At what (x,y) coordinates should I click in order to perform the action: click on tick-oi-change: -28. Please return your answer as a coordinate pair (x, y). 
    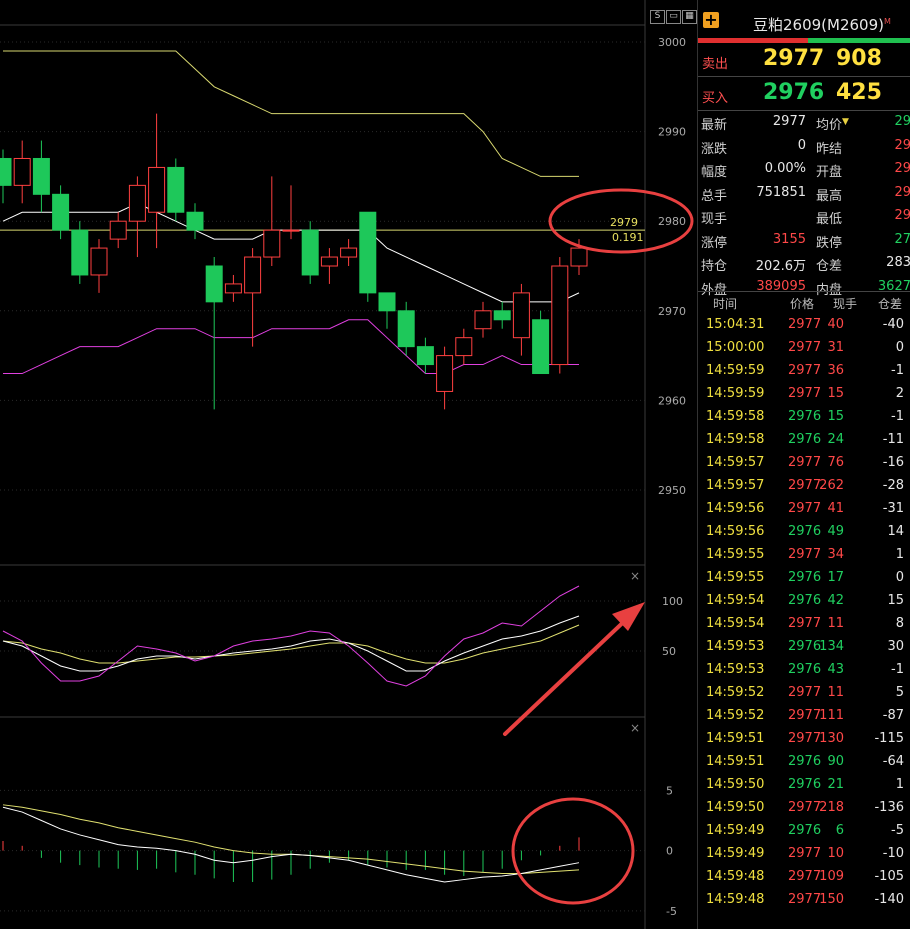
    Looking at the image, I should click on (893, 485).